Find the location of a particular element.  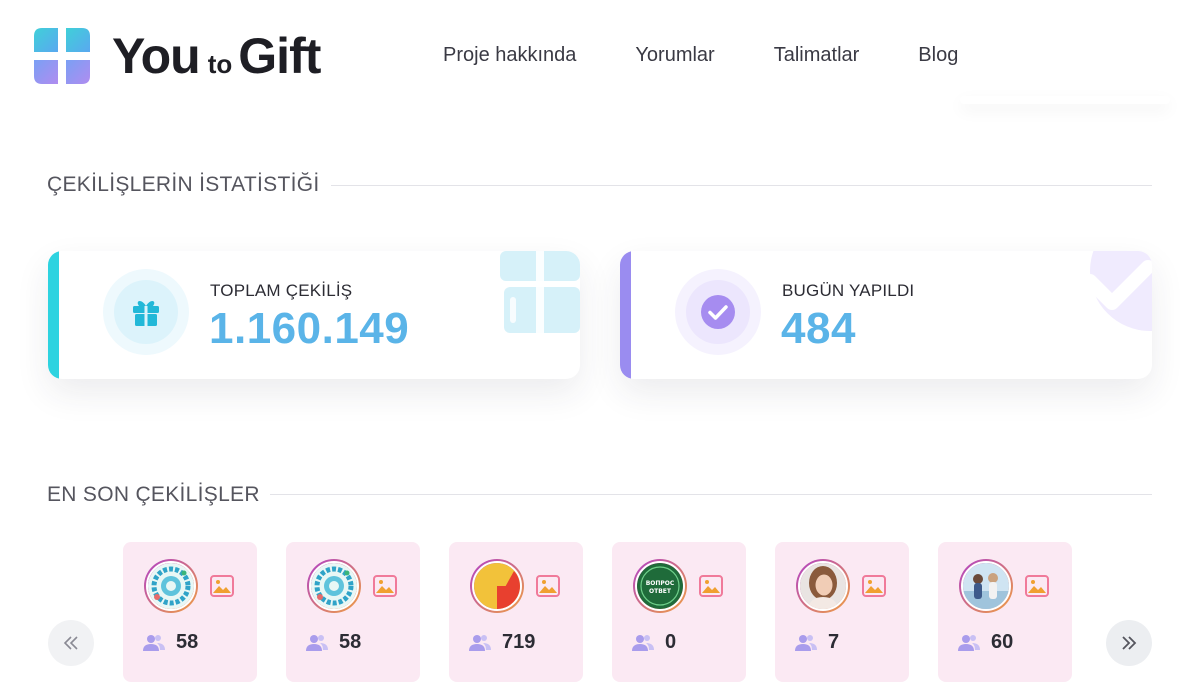

brand-name: You to Gift is located at coordinates (216, 56).